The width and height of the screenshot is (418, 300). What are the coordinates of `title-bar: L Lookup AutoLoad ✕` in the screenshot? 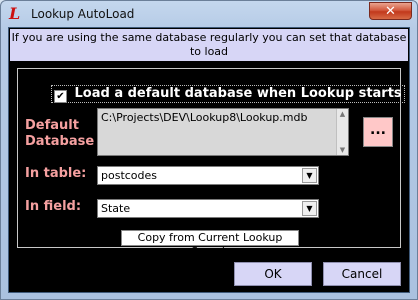 It's located at (209, 14).